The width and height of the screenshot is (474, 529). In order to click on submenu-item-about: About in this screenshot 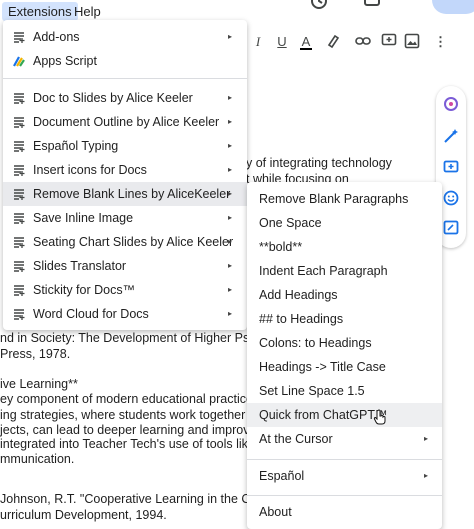, I will do `click(344, 512)`.